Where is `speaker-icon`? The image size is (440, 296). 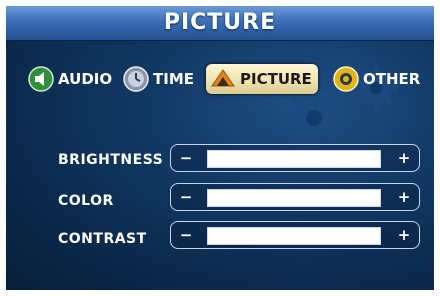
speaker-icon is located at coordinates (41, 79).